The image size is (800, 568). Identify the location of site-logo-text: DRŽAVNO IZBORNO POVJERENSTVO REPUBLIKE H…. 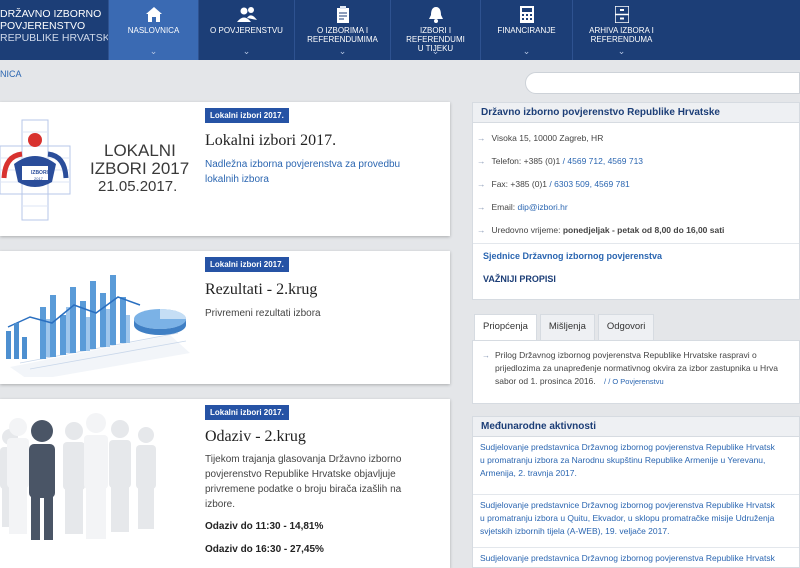
(58, 26).